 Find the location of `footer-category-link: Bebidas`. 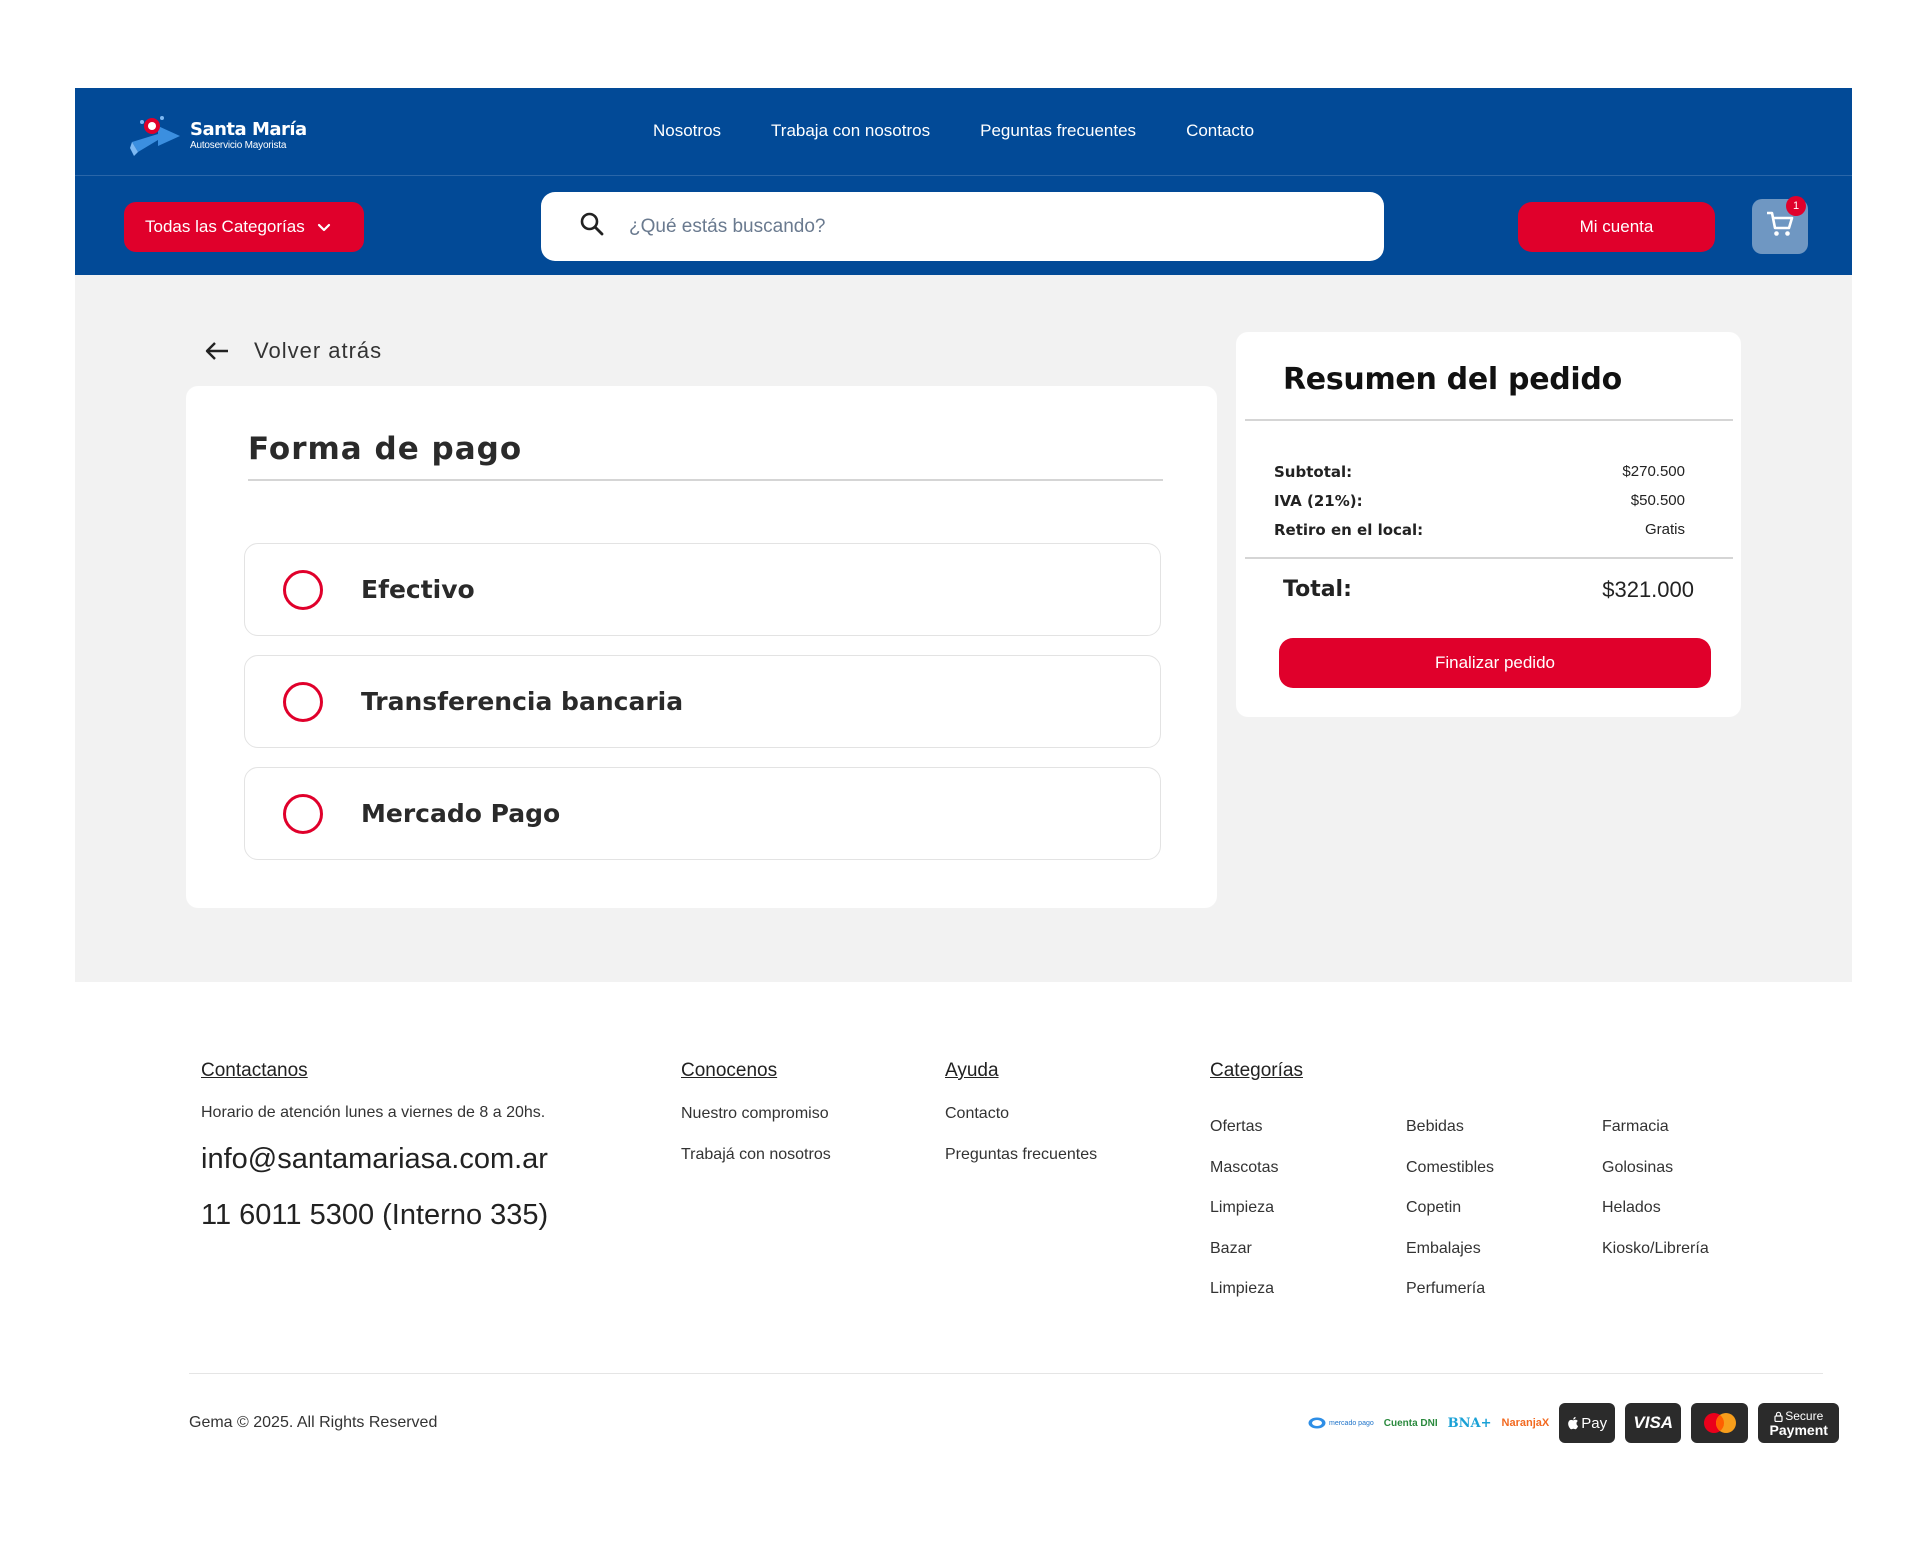

footer-category-link: Bebidas is located at coordinates (1504, 1138).